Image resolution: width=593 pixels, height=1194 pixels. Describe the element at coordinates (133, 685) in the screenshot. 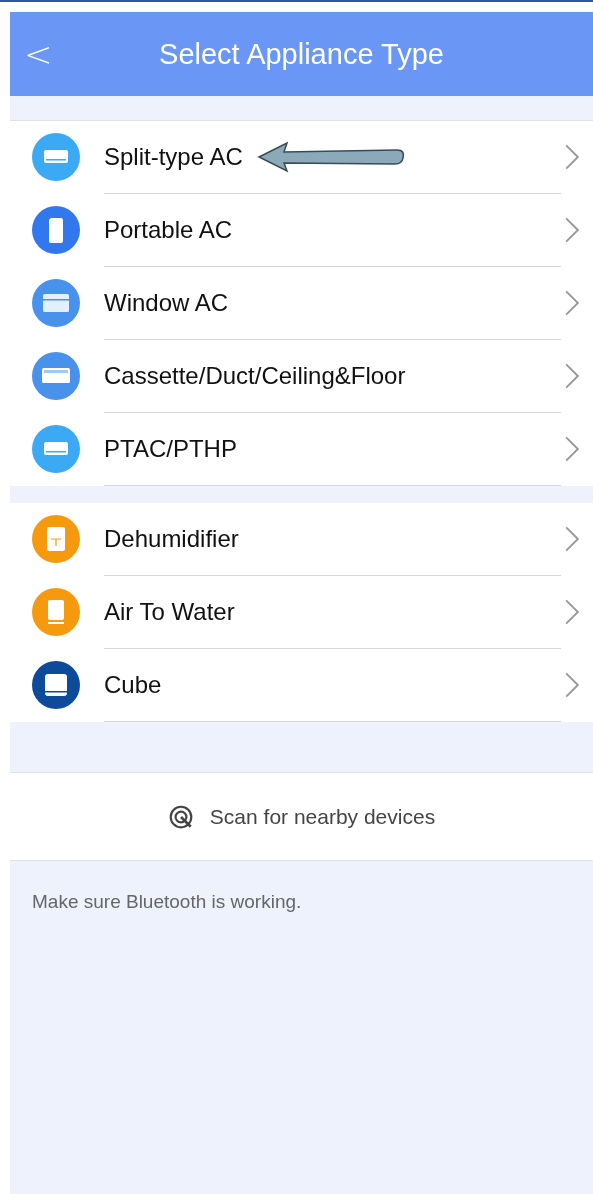

I see `appliance-name: Cube` at that location.